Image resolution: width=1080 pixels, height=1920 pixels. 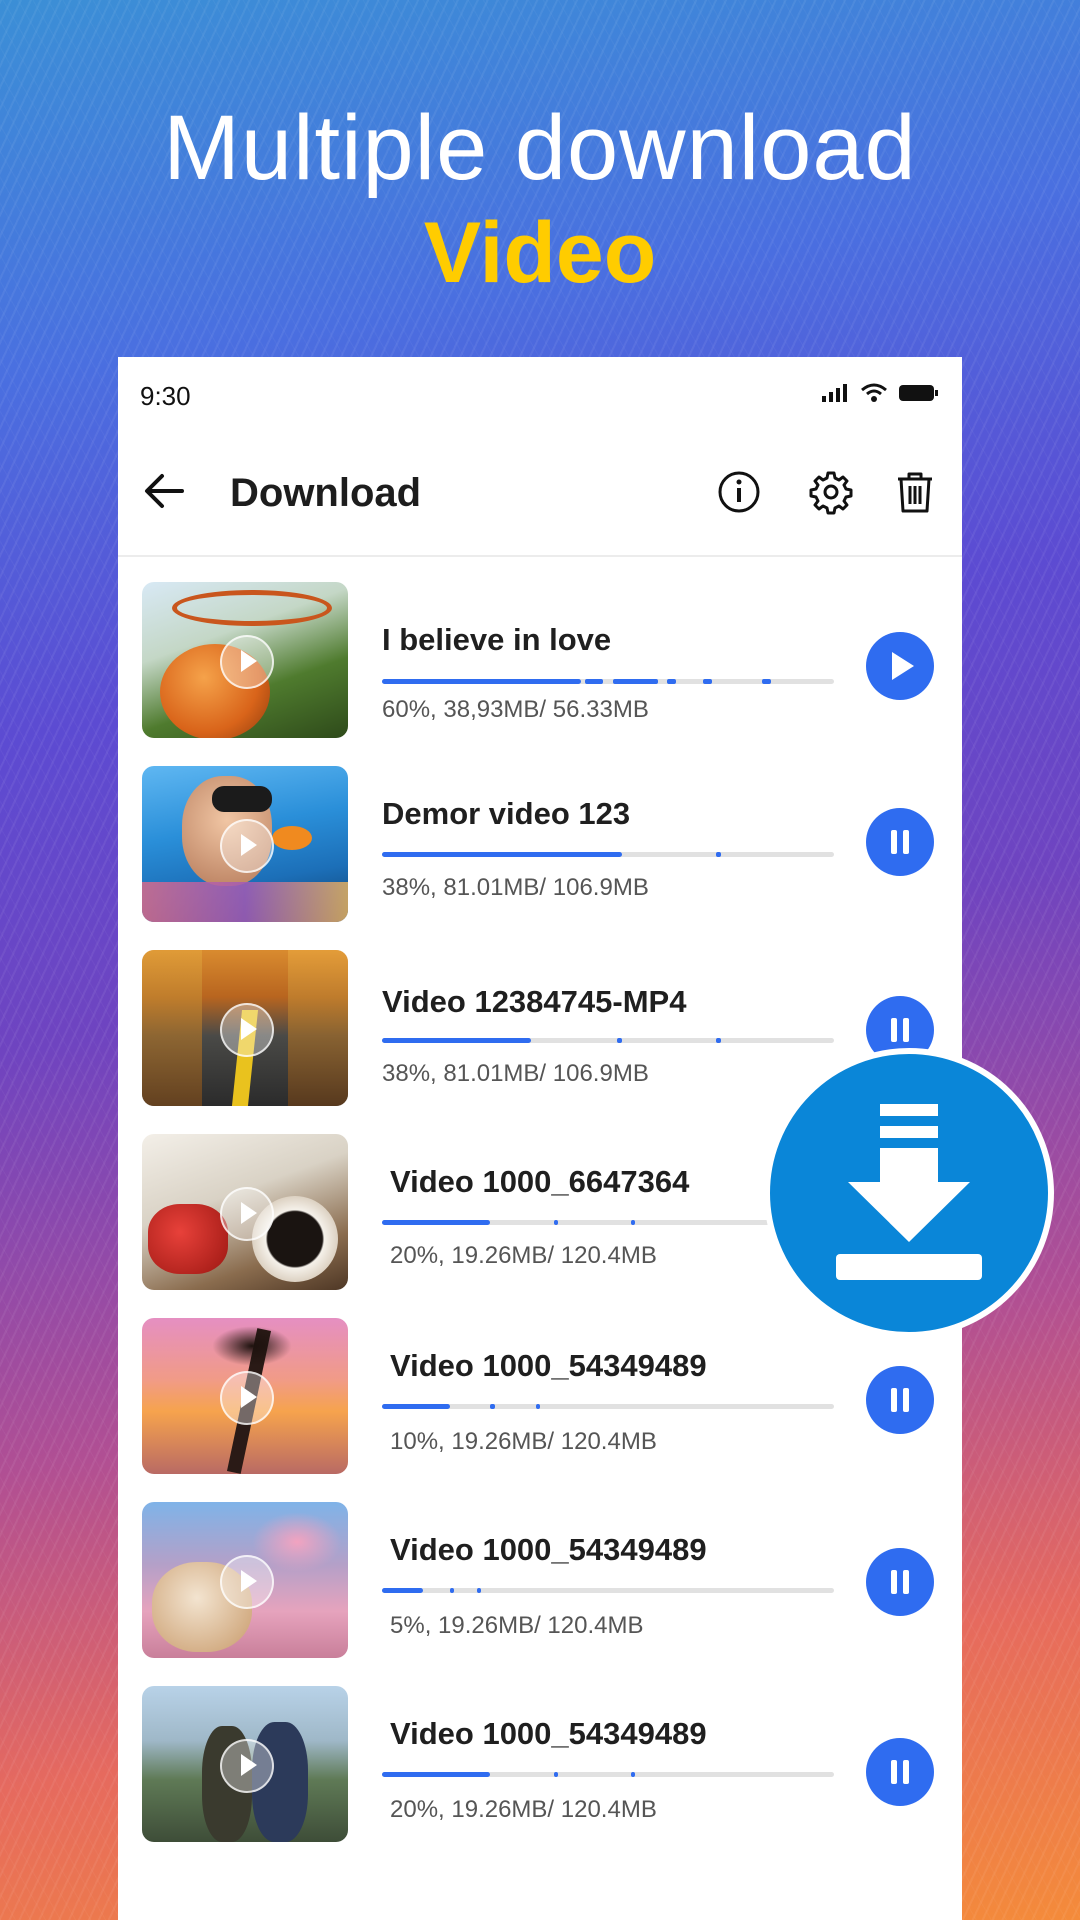 I want to click on video-title: Video 1000_6647364, so click(x=540, y=1181).